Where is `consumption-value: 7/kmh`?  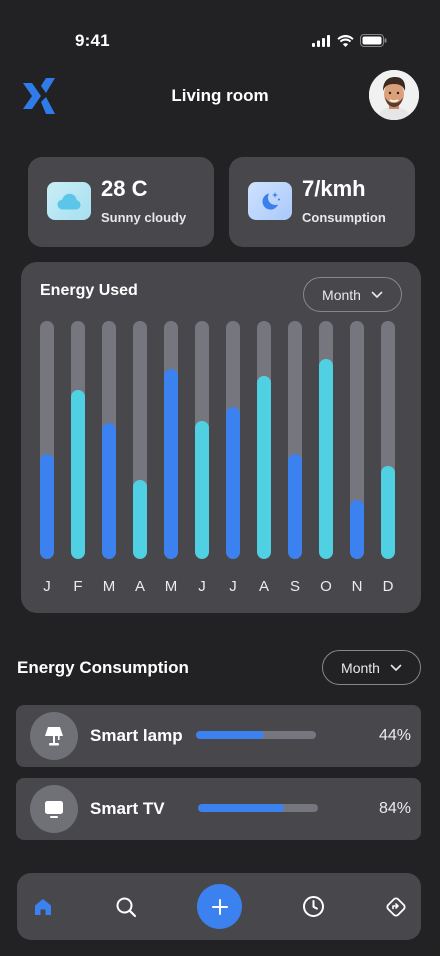 consumption-value: 7/kmh is located at coordinates (334, 188).